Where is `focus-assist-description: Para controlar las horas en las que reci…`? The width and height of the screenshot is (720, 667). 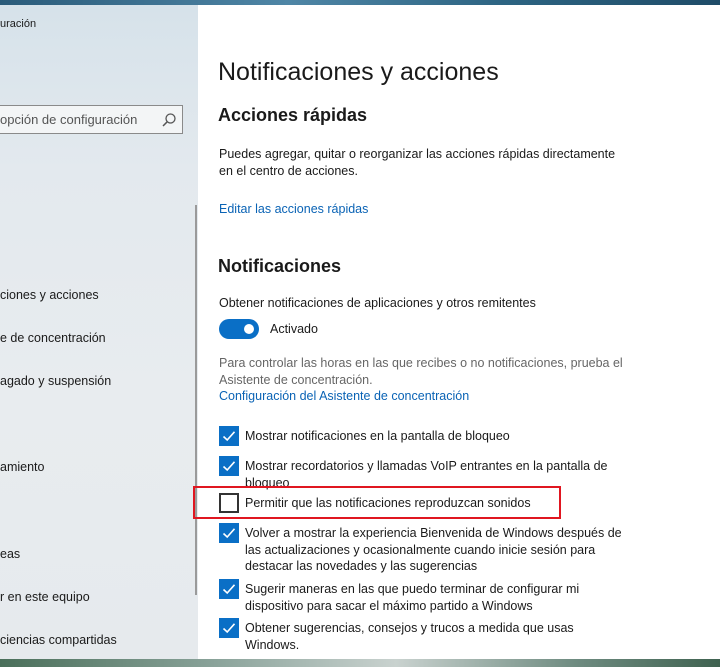 focus-assist-description: Para controlar las horas en las que reci… is located at coordinates (421, 371).